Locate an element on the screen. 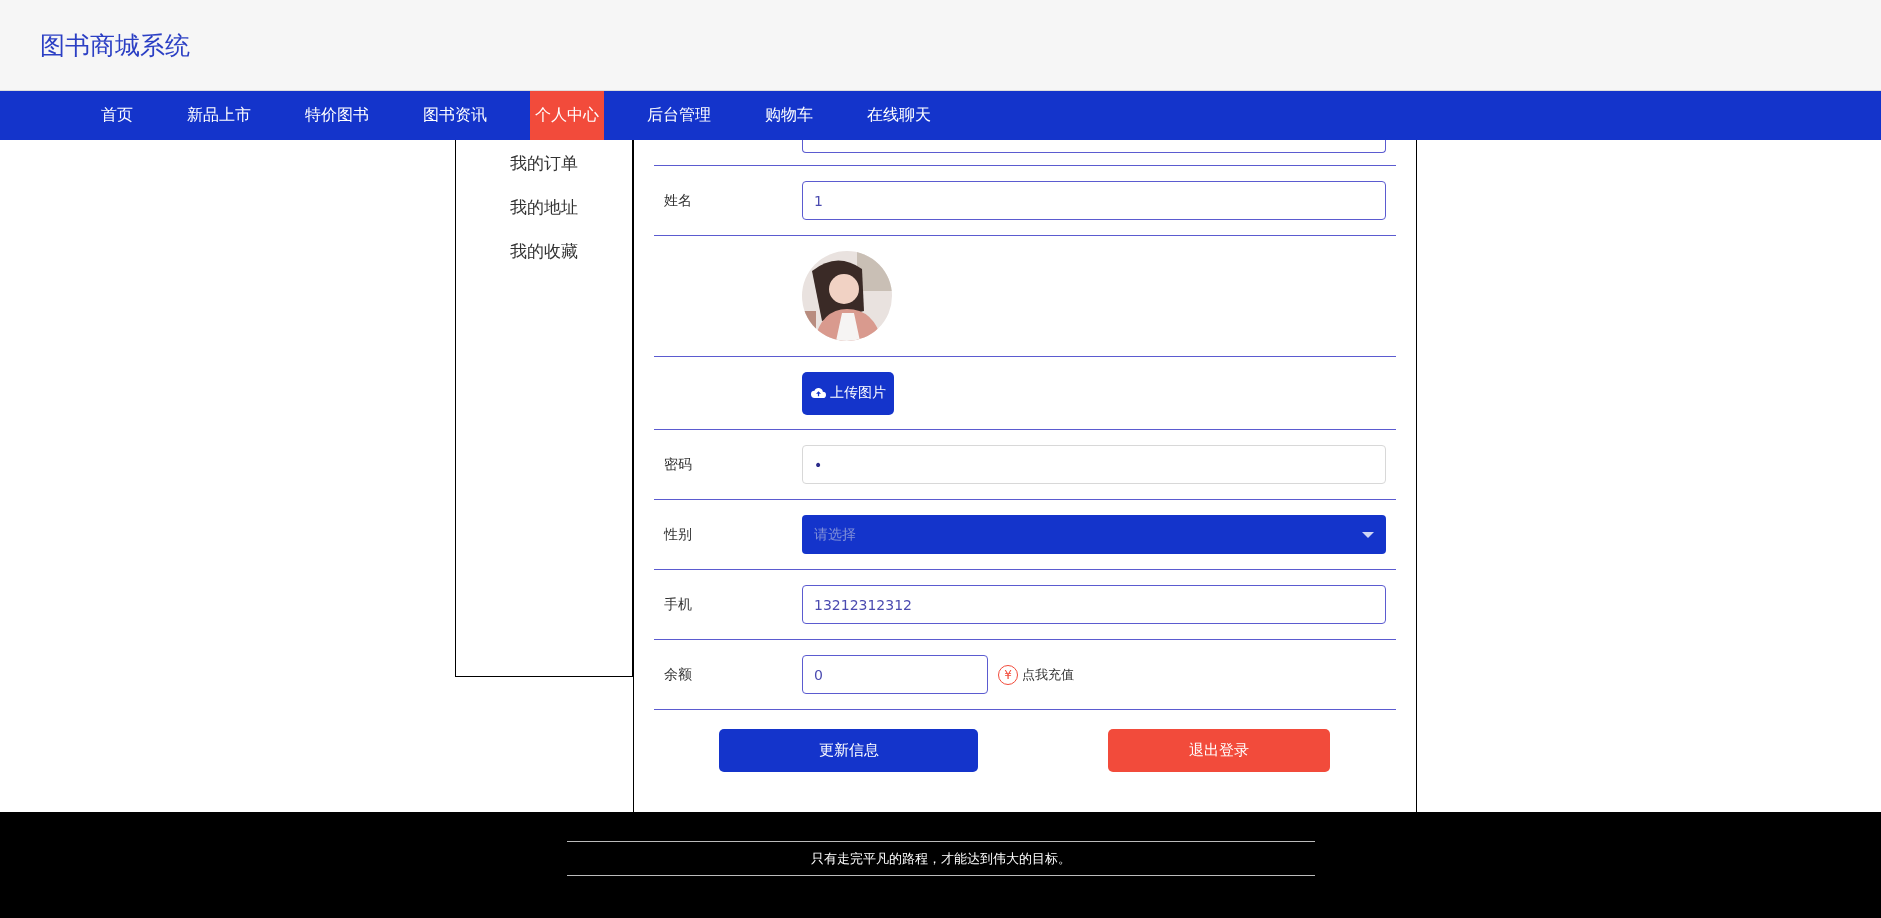 This screenshot has width=1881, height=918. sidebar-item: 我的订单 is located at coordinates (544, 163).